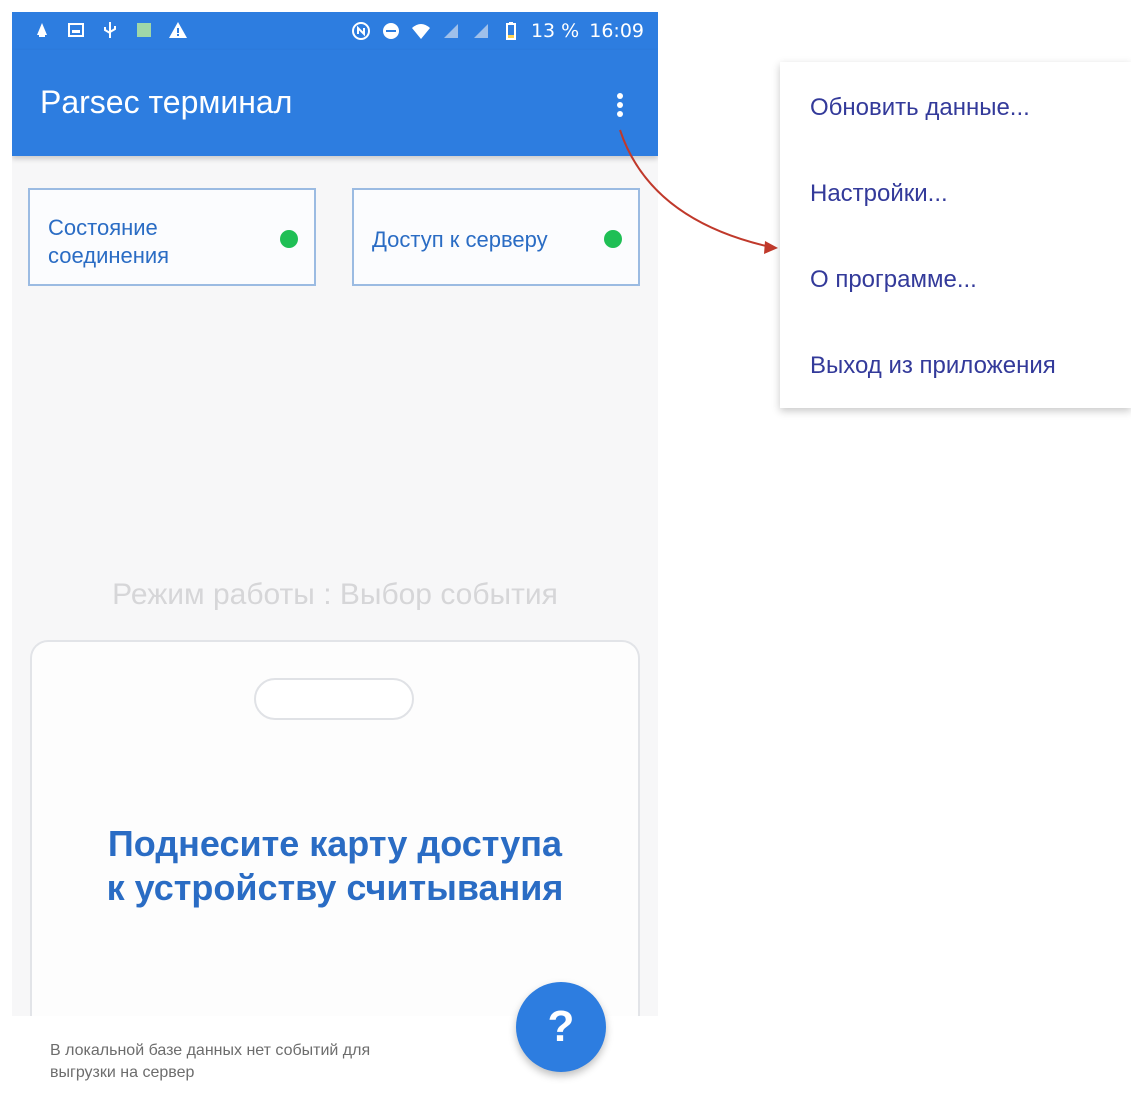 The height and width of the screenshot is (1100, 1131). Describe the element at coordinates (76, 30) in the screenshot. I see `image-icon` at that location.